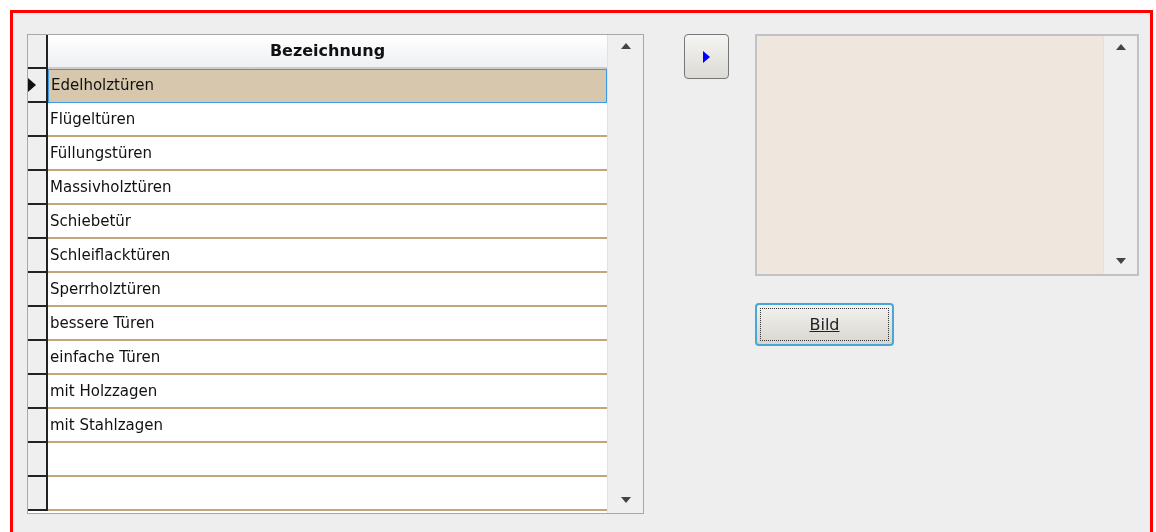 This screenshot has width=1156, height=532. Describe the element at coordinates (327, 188) in the screenshot. I see `table-cell: Massivholztüren` at that location.